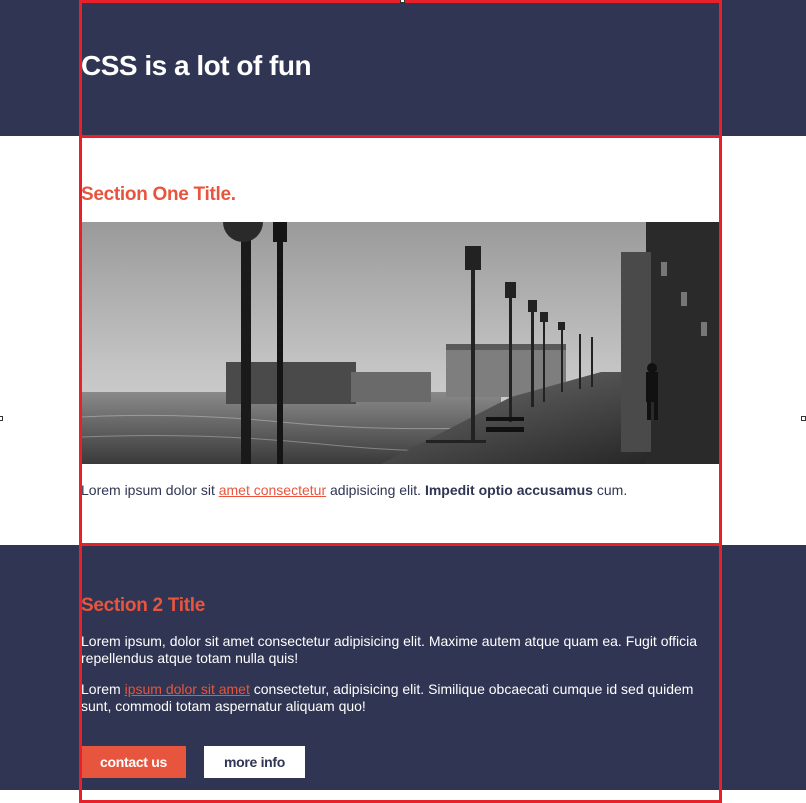 This screenshot has height=803, width=806. I want to click on header-container-outline, so click(400, 69).